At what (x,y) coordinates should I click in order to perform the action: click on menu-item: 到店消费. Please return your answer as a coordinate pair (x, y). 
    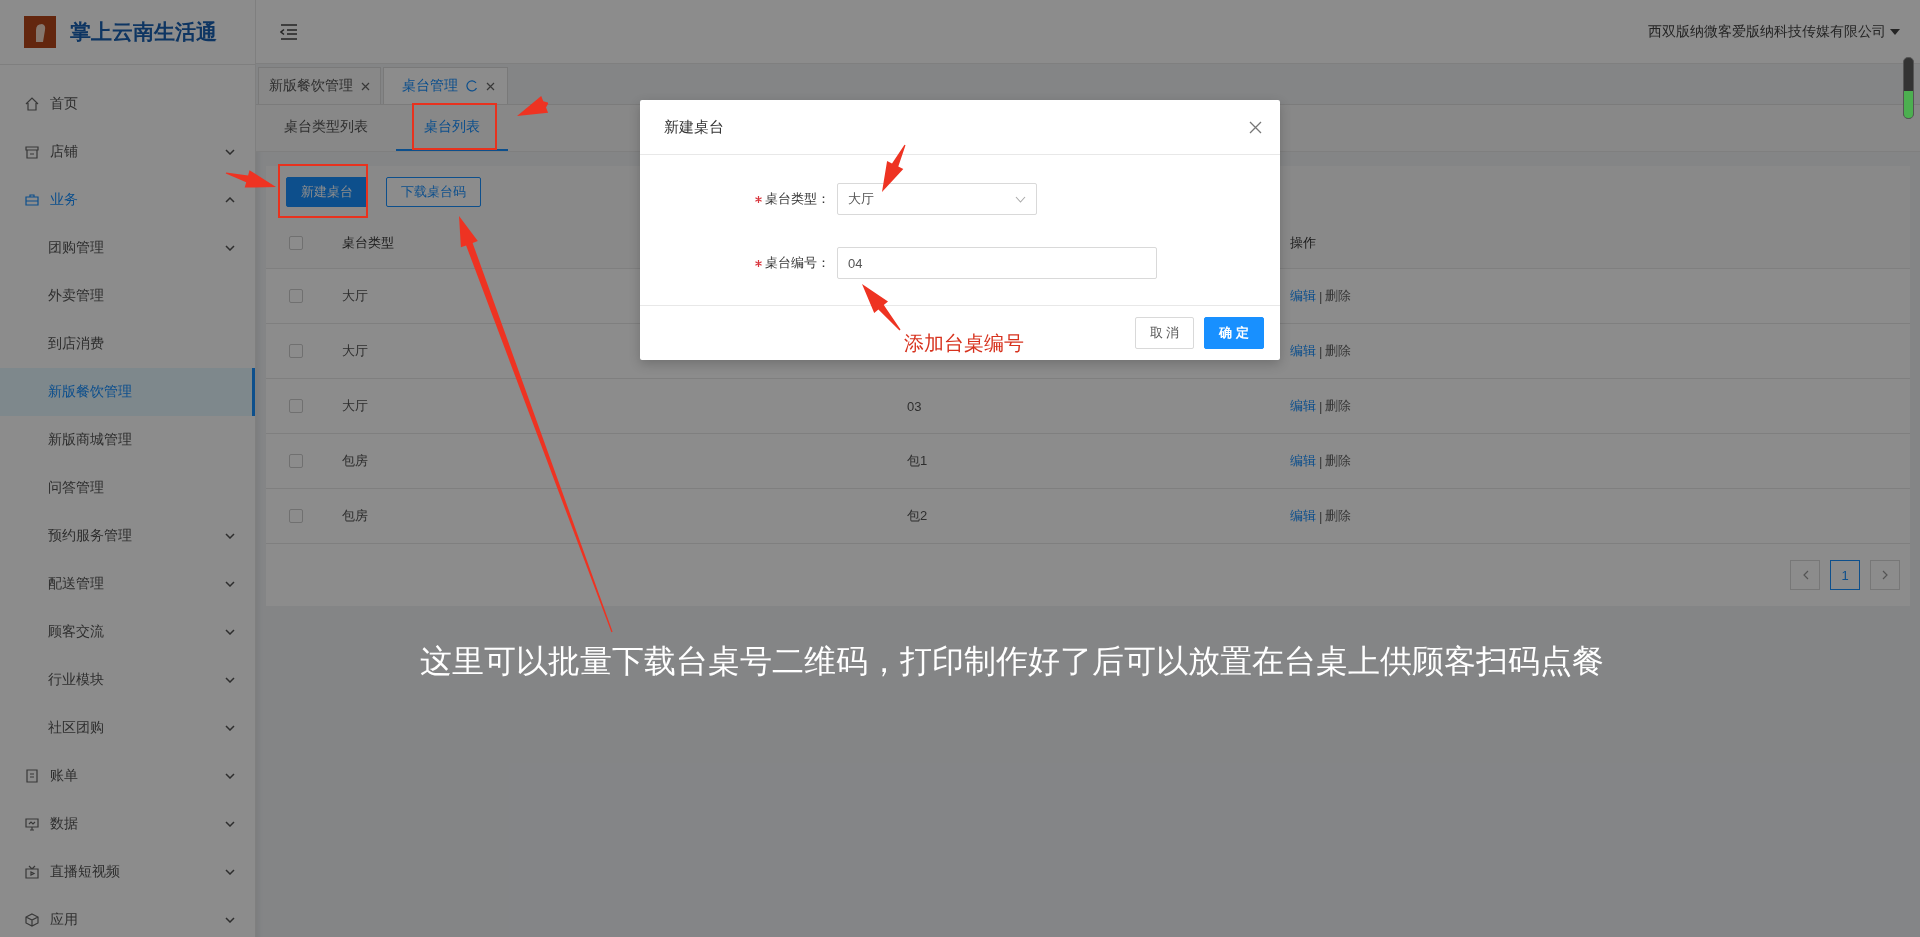
    Looking at the image, I should click on (127, 344).